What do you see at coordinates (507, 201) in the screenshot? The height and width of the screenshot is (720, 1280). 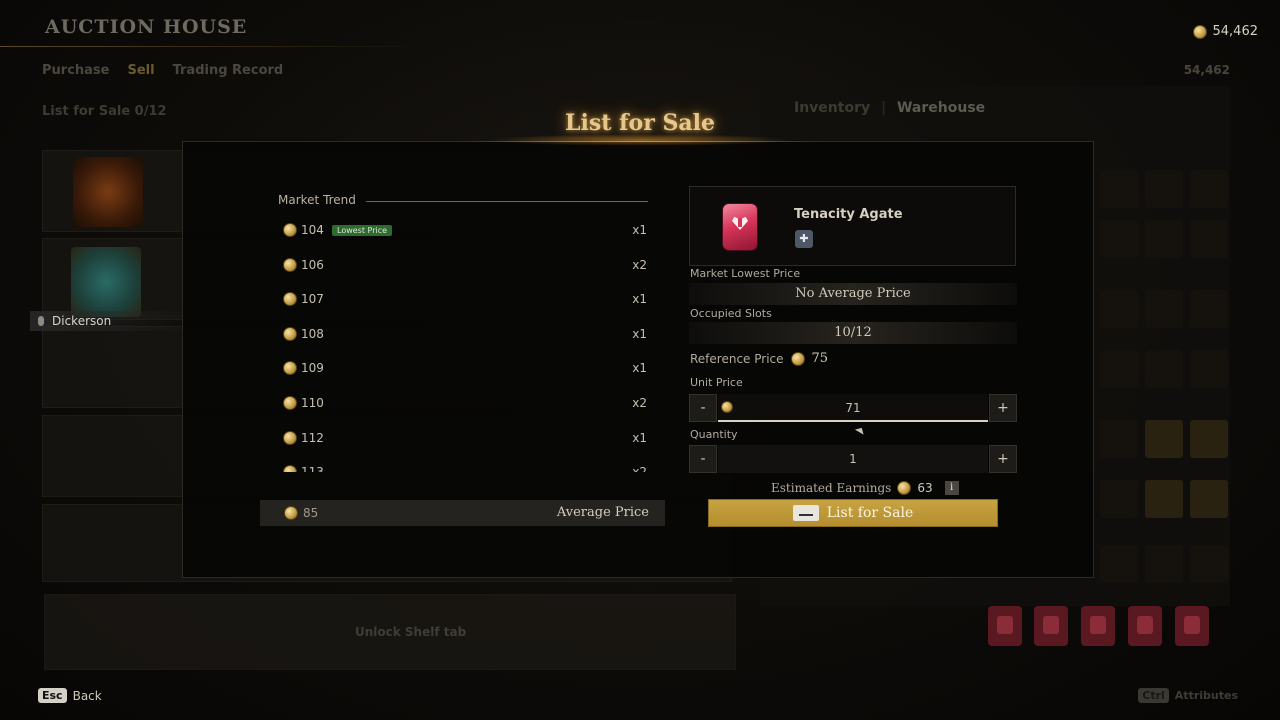 I see `market-trend-divider` at bounding box center [507, 201].